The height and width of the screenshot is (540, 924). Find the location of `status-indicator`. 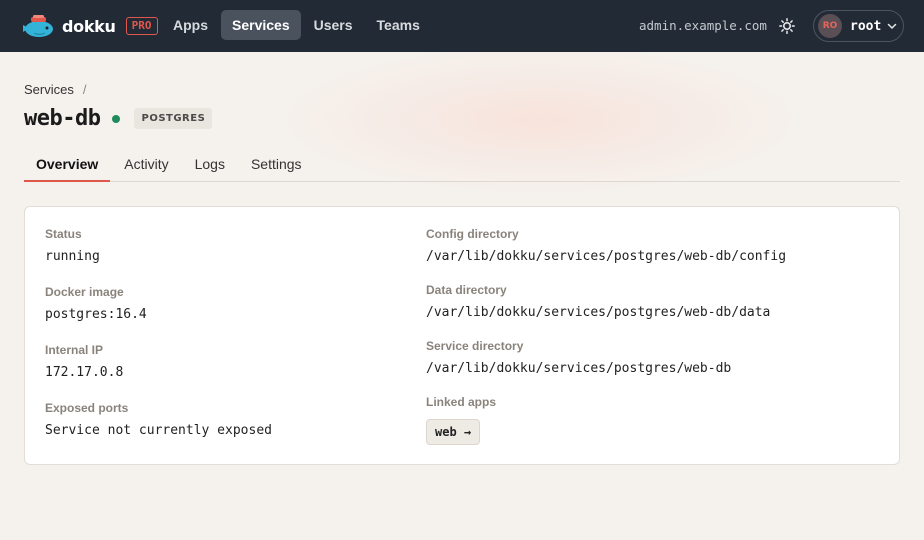

status-indicator is located at coordinates (116, 118).